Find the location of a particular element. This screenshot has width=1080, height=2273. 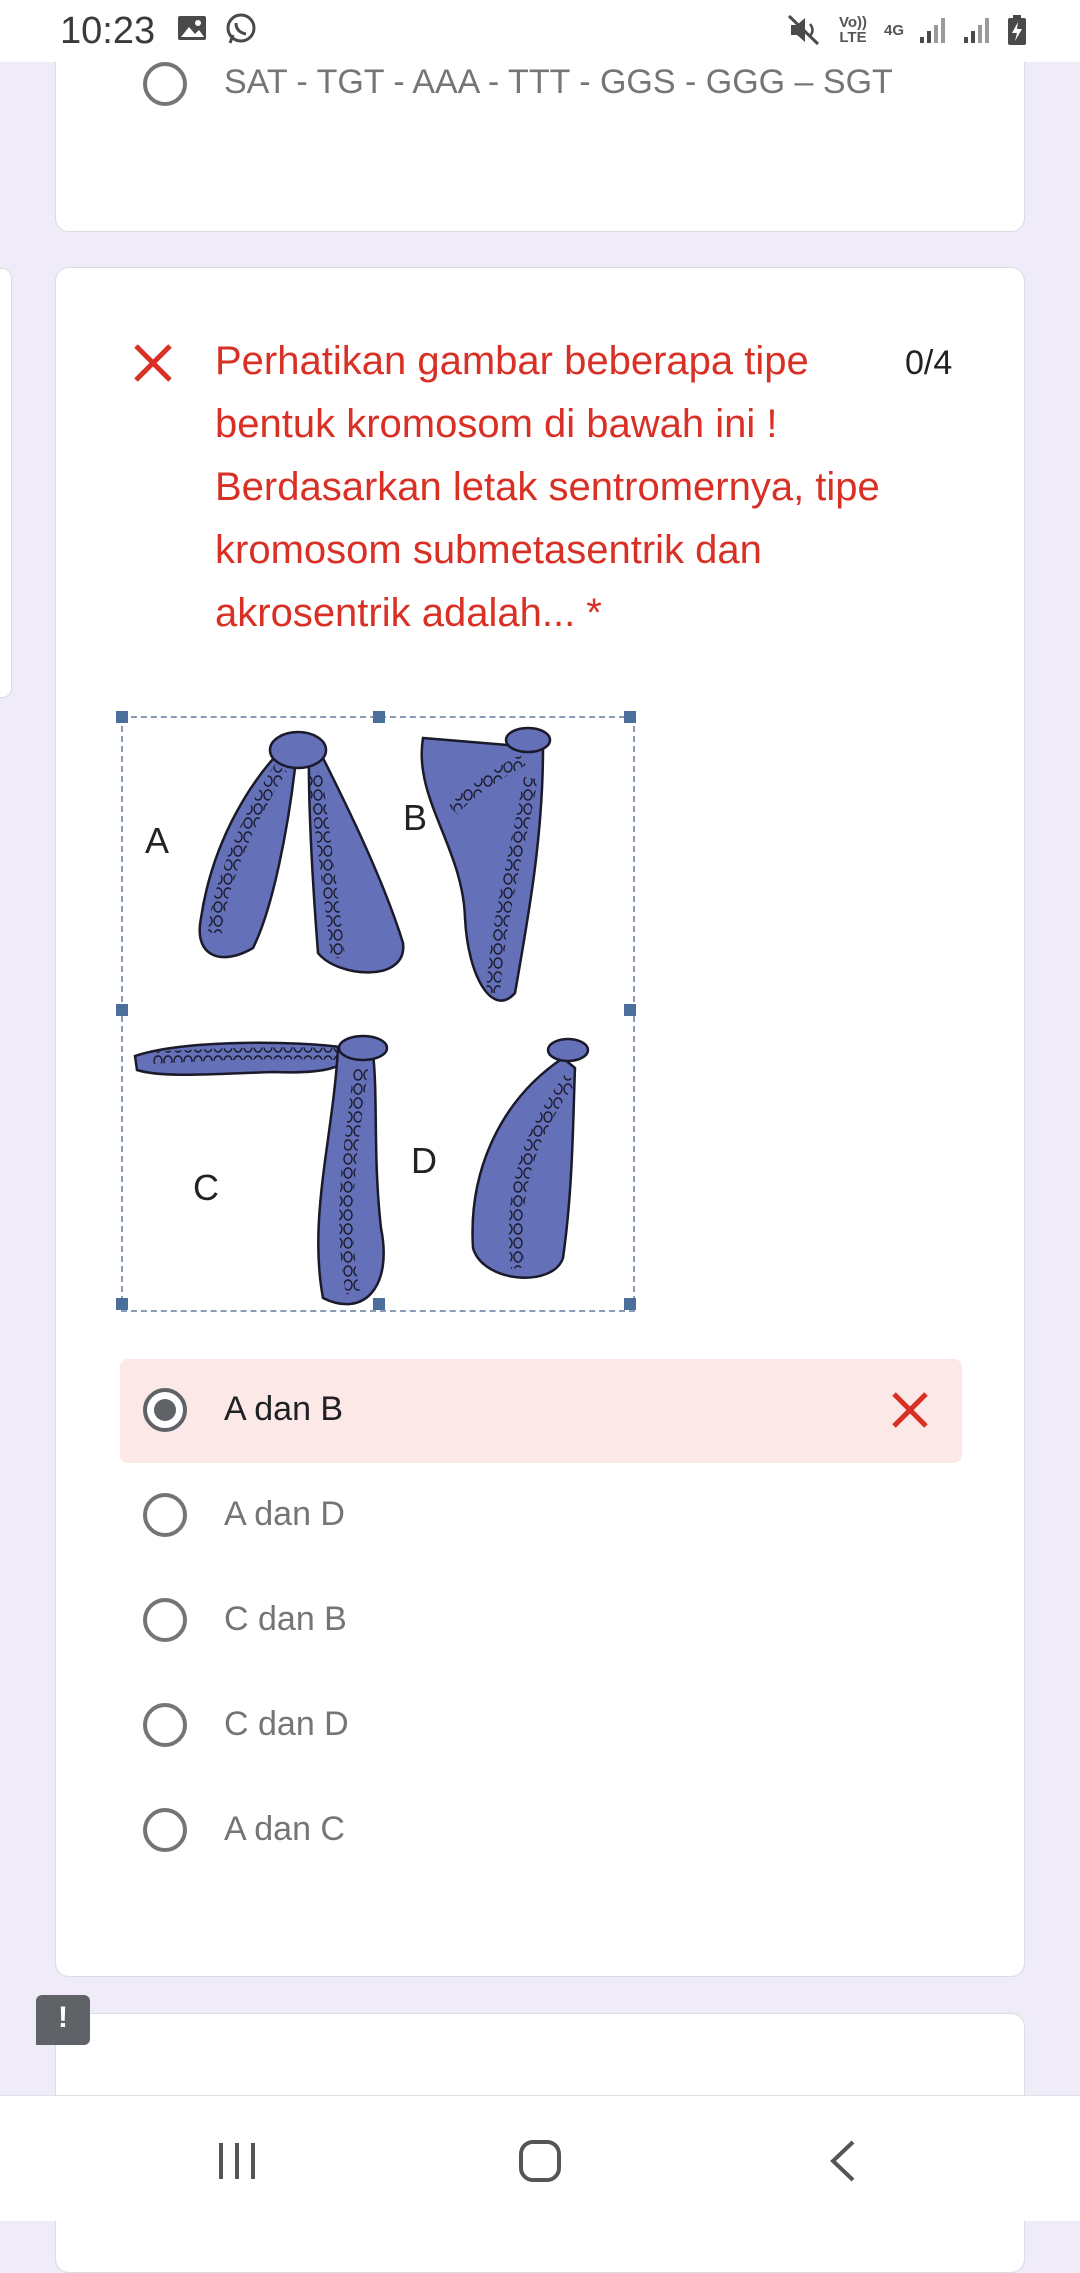

figure-label-c: C is located at coordinates (206, 1187).